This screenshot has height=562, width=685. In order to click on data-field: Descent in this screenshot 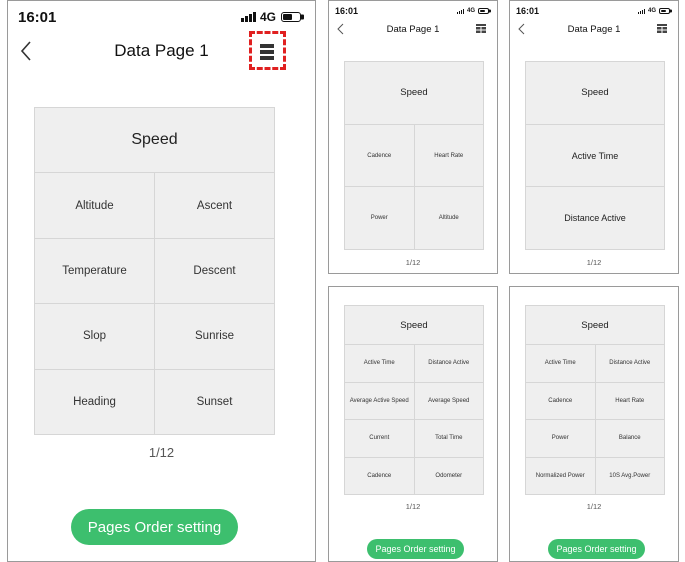, I will do `click(214, 271)`.